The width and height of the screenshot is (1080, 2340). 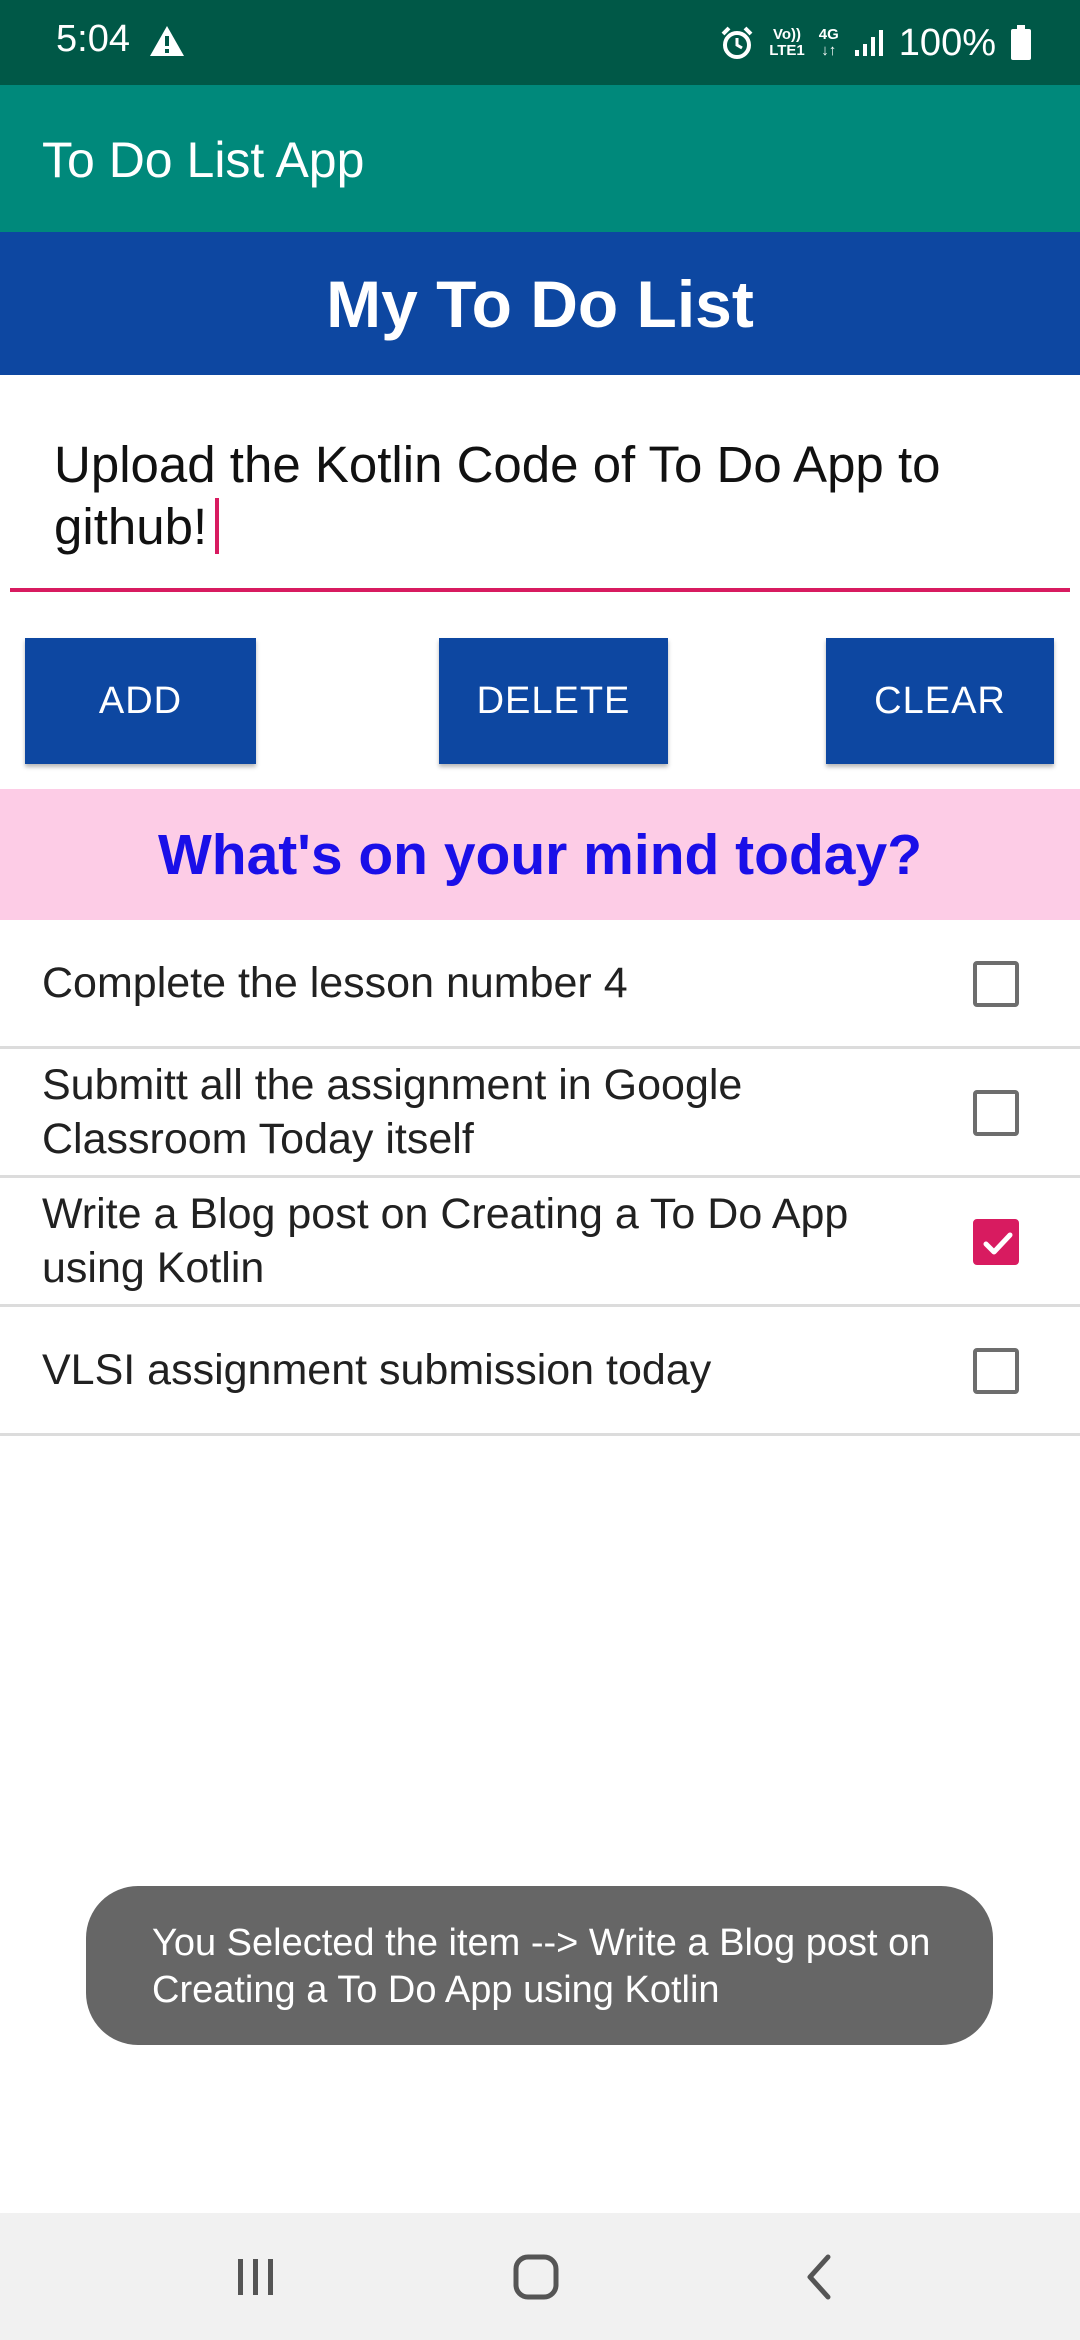 I want to click on home-icon, so click(x=536, y=2277).